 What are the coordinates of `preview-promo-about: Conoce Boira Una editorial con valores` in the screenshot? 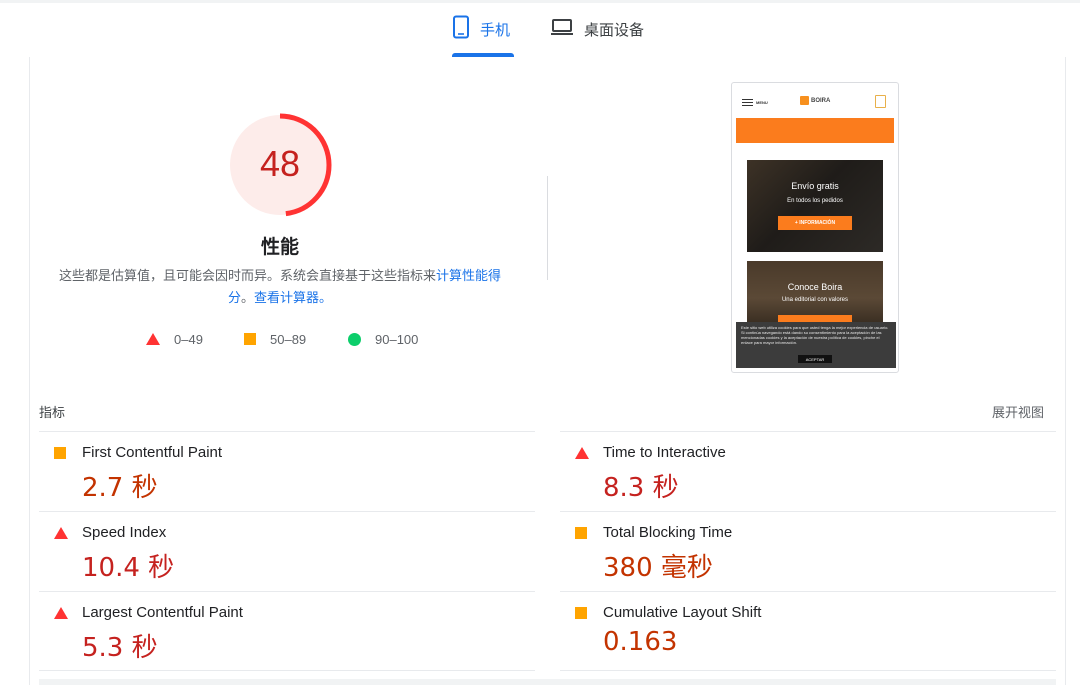 It's located at (815, 292).